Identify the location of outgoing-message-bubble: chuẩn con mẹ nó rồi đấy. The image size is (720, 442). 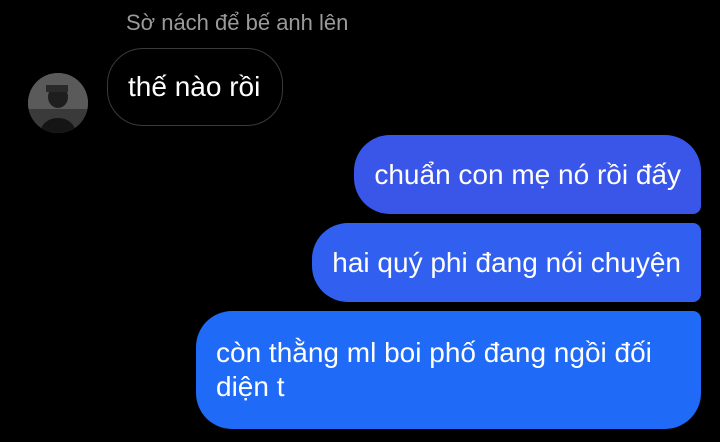
(527, 174).